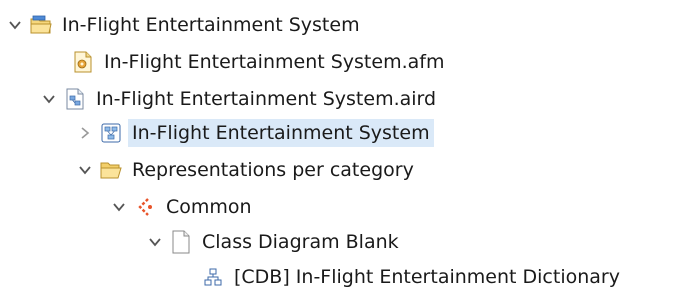 The height and width of the screenshot is (294, 677). I want to click on tree-item-common: Common, so click(182, 207).